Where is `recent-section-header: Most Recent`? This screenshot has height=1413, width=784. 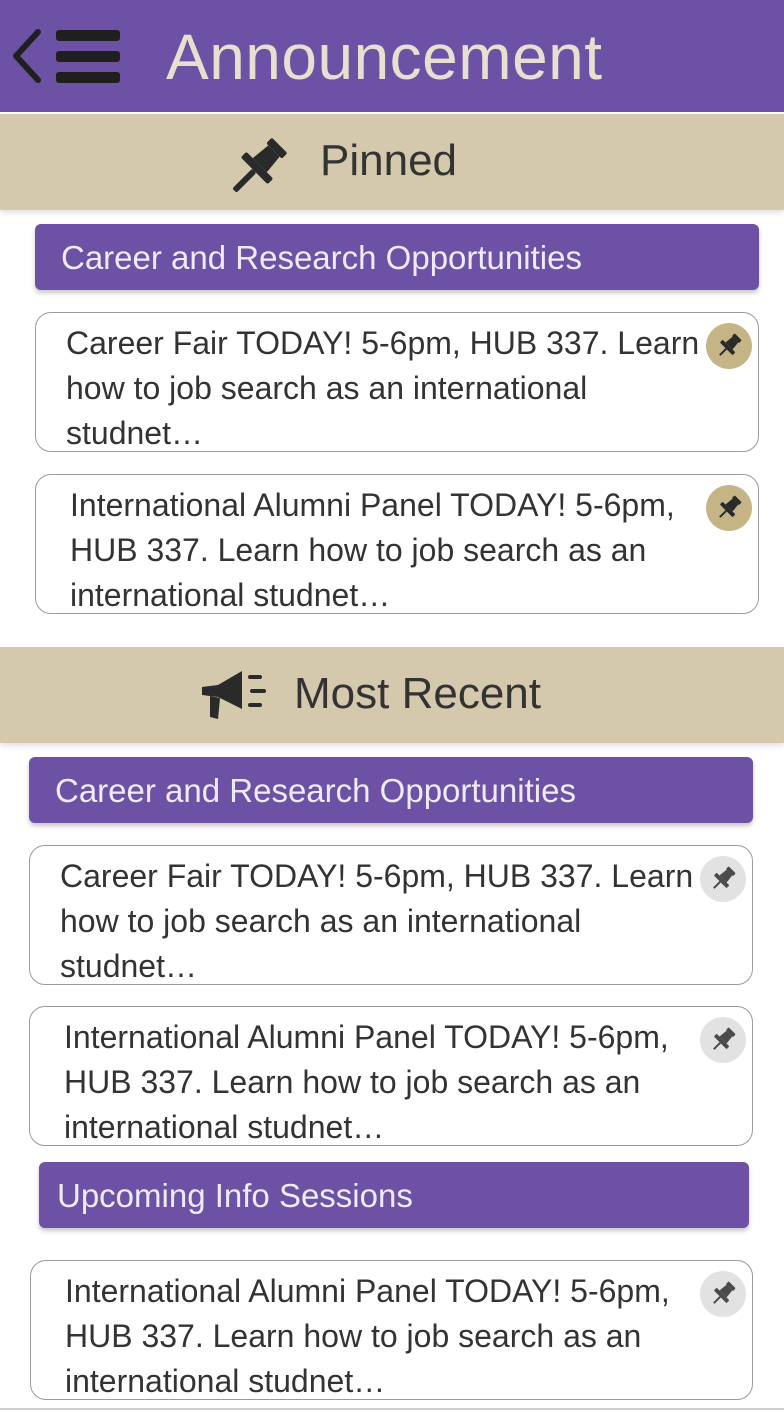 recent-section-header: Most Recent is located at coordinates (392, 695).